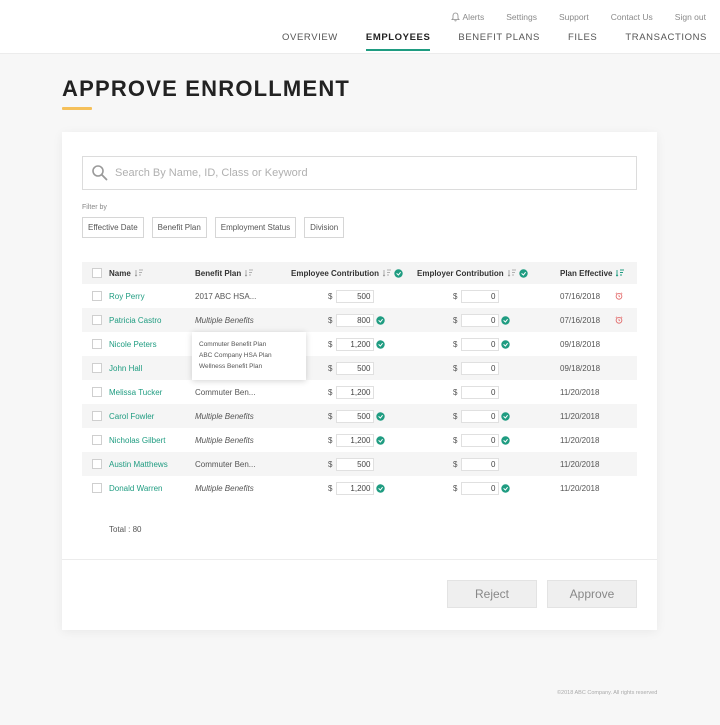 The height and width of the screenshot is (725, 720). What do you see at coordinates (135, 392) in the screenshot?
I see `employee-name-link: Melissa Tucker` at bounding box center [135, 392].